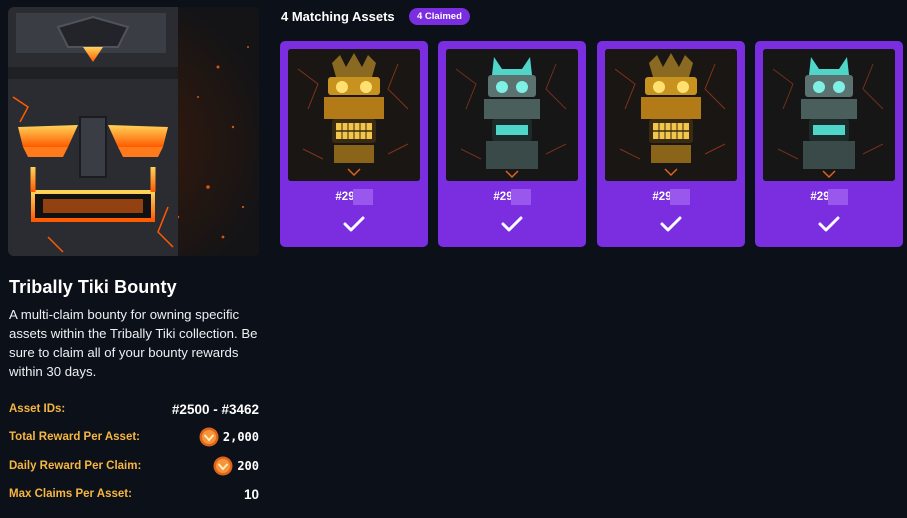  I want to click on detail-value: #2500 - #3462, so click(215, 409).